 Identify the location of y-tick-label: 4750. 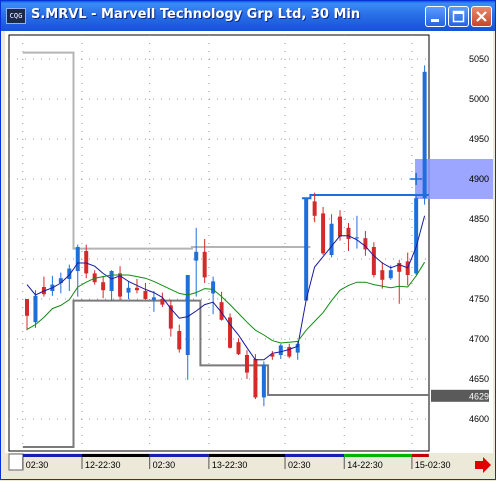
(479, 299).